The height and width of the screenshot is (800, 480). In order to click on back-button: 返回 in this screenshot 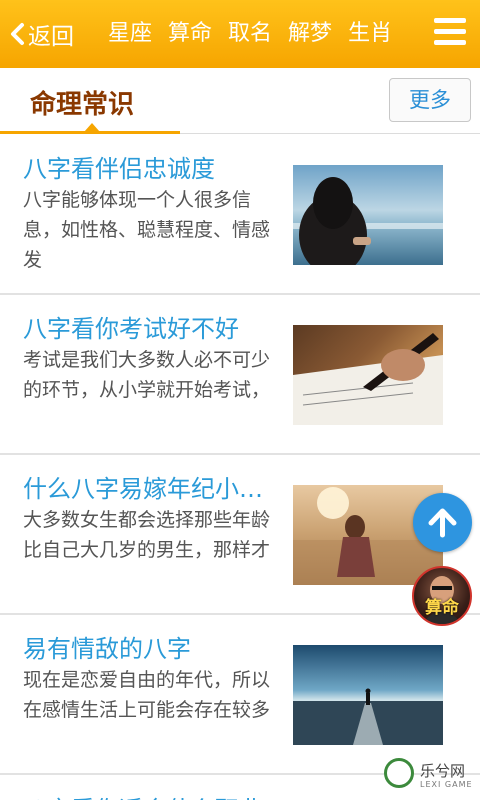, I will do `click(48, 34)`.